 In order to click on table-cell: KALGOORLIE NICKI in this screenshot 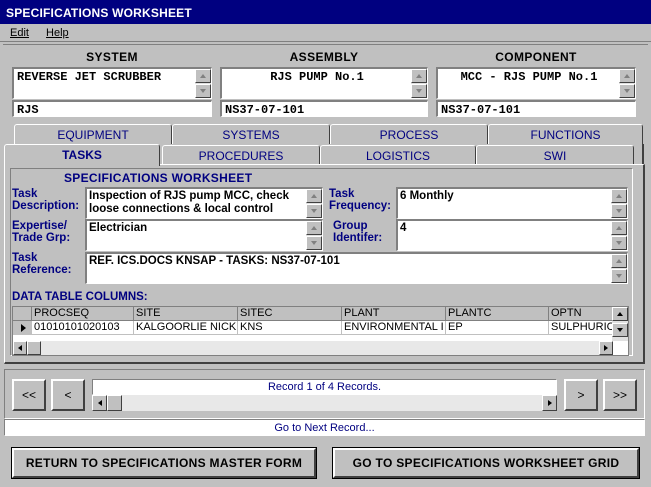, I will do `click(186, 328)`.